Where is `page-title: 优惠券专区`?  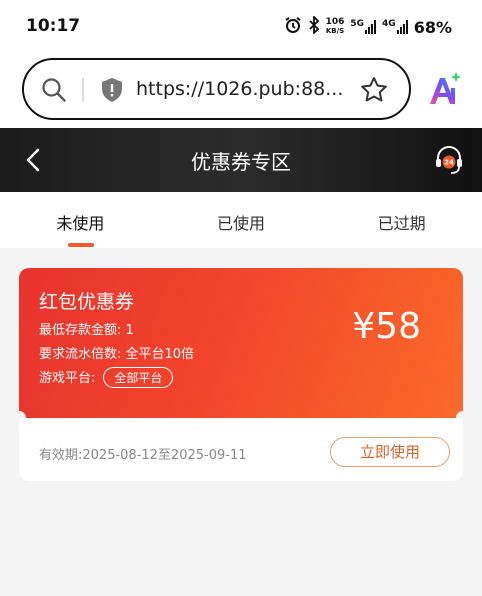
page-title: 优惠券专区 is located at coordinates (241, 162).